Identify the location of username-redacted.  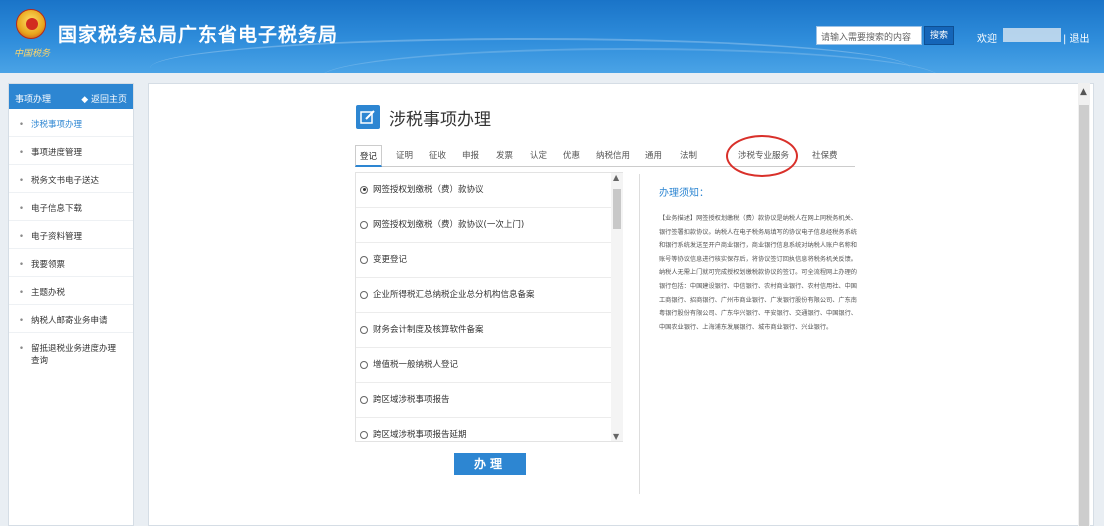
(1032, 35).